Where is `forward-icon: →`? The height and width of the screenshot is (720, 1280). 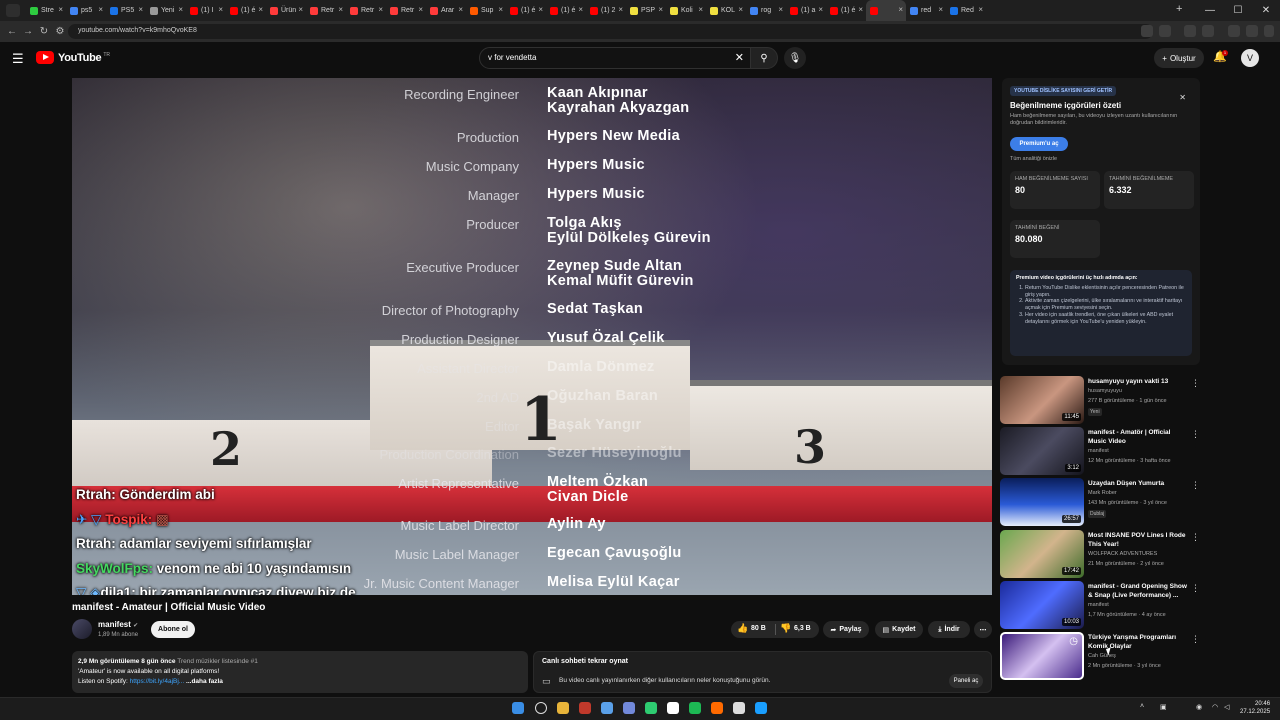
forward-icon: → is located at coordinates (28, 31).